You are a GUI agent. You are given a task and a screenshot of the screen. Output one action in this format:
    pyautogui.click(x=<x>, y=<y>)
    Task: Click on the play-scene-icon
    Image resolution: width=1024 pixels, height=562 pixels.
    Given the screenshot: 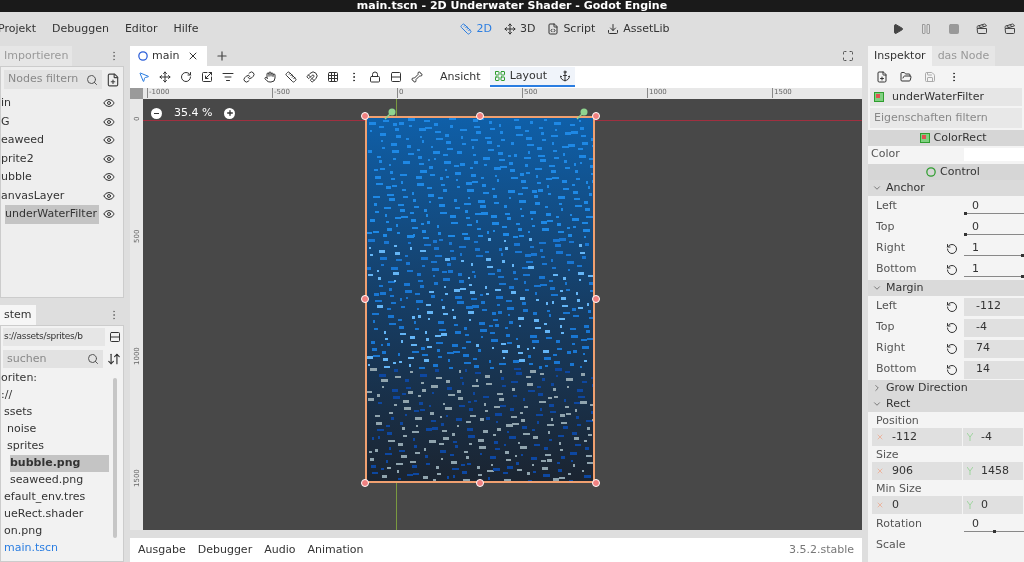 What is the action you would take?
    pyautogui.click(x=982, y=29)
    